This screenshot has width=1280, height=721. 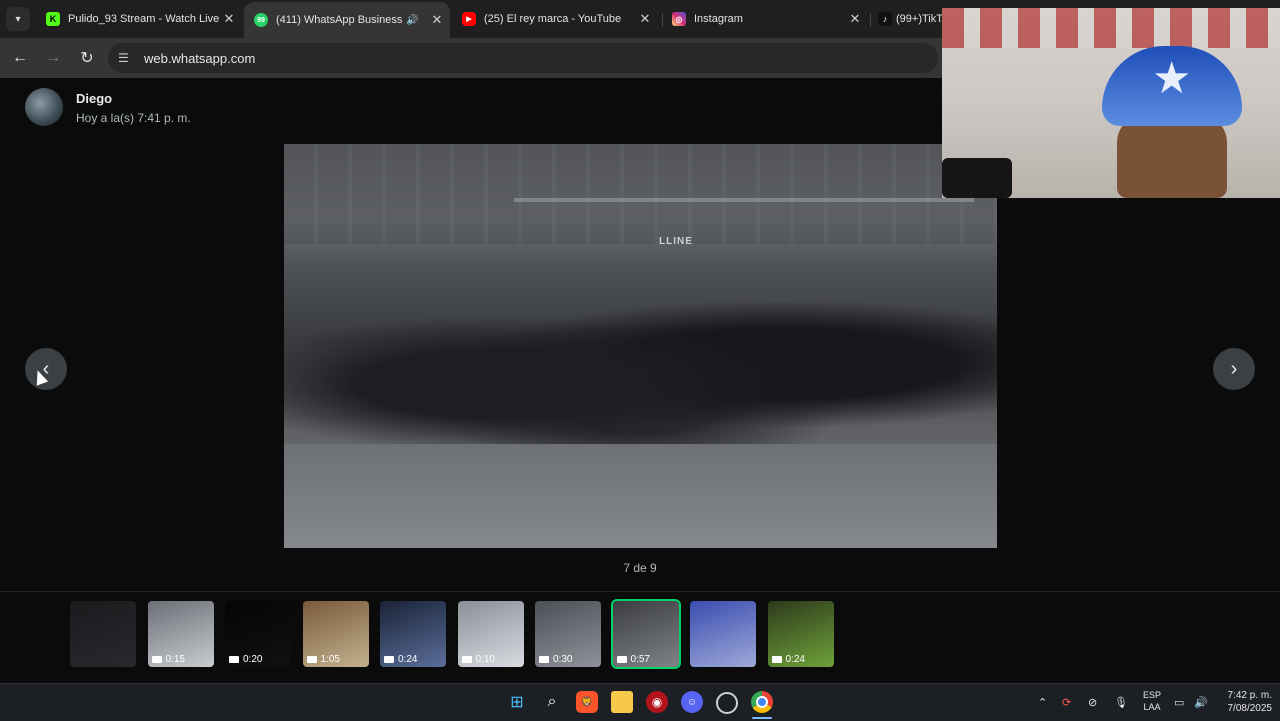 I want to click on chevron-right-icon: ›, so click(x=1234, y=368).